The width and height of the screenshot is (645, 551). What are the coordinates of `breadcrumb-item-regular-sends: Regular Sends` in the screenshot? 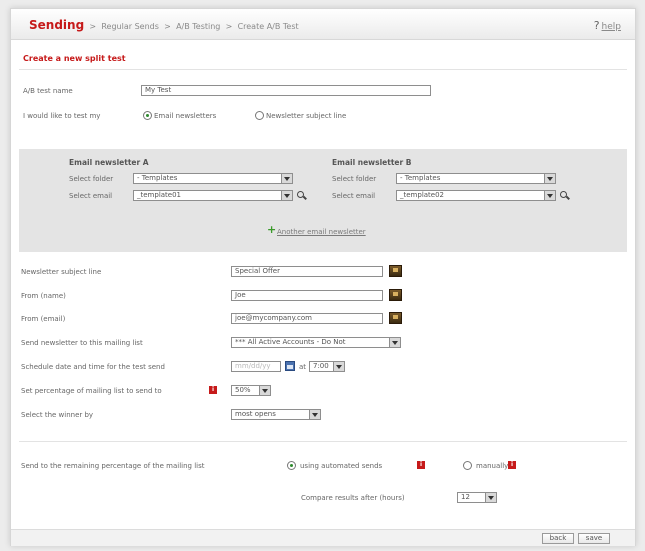 It's located at (130, 26).